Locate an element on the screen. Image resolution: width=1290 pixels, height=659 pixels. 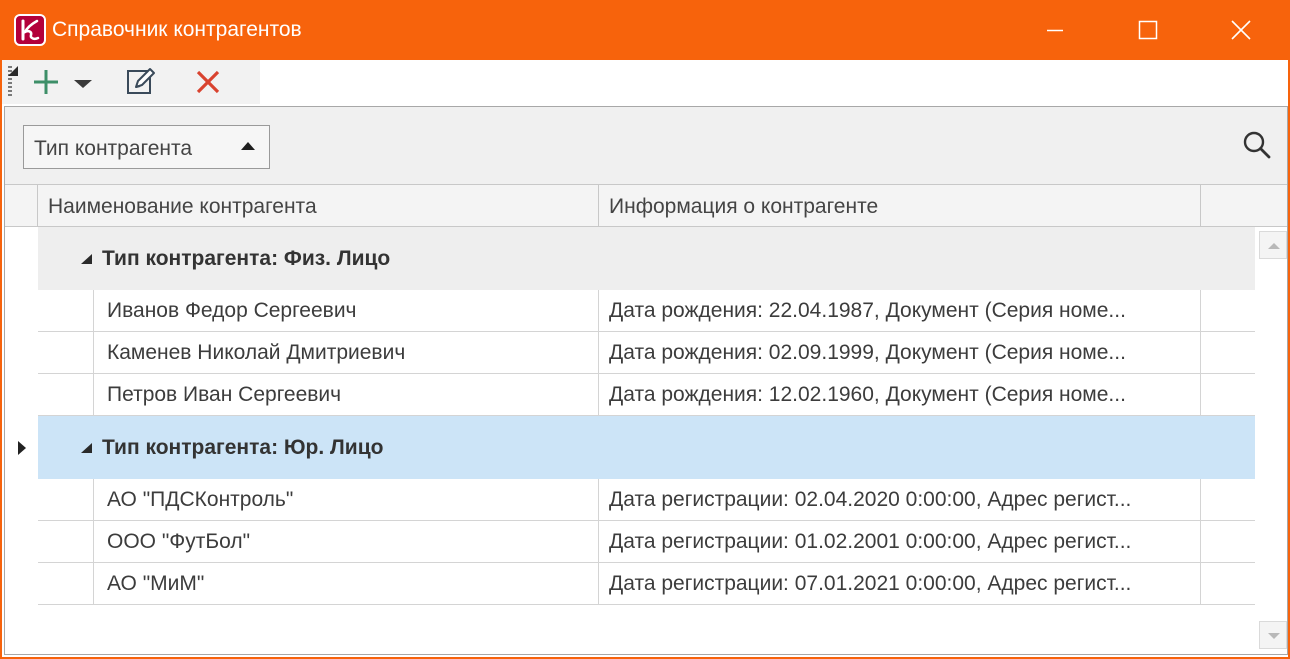
cell-name: АО "ПДСКонтроль" is located at coordinates (346, 499).